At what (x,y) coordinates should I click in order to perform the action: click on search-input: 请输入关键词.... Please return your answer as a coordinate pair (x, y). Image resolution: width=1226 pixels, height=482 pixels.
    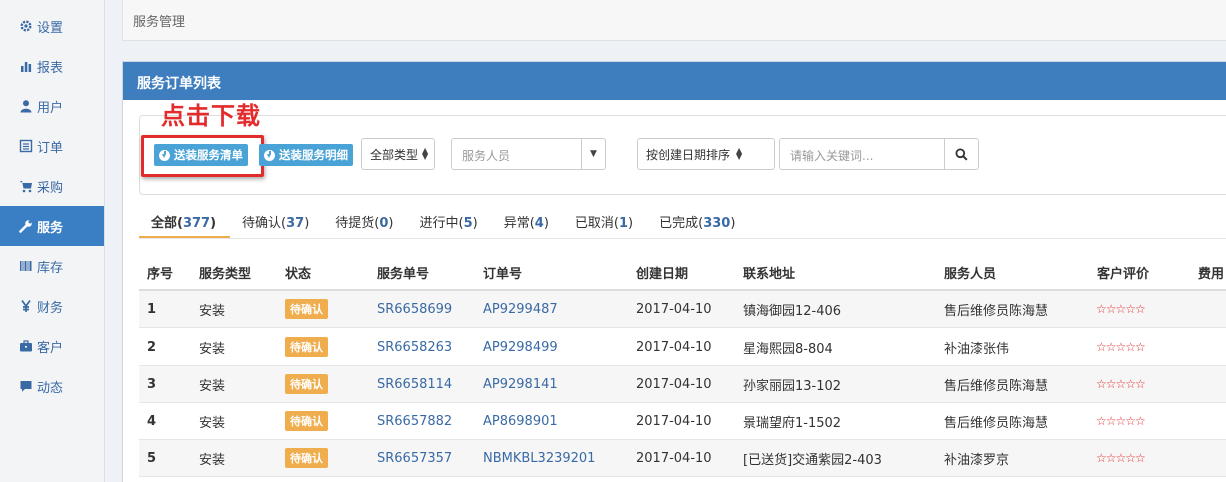
    Looking at the image, I should click on (862, 154).